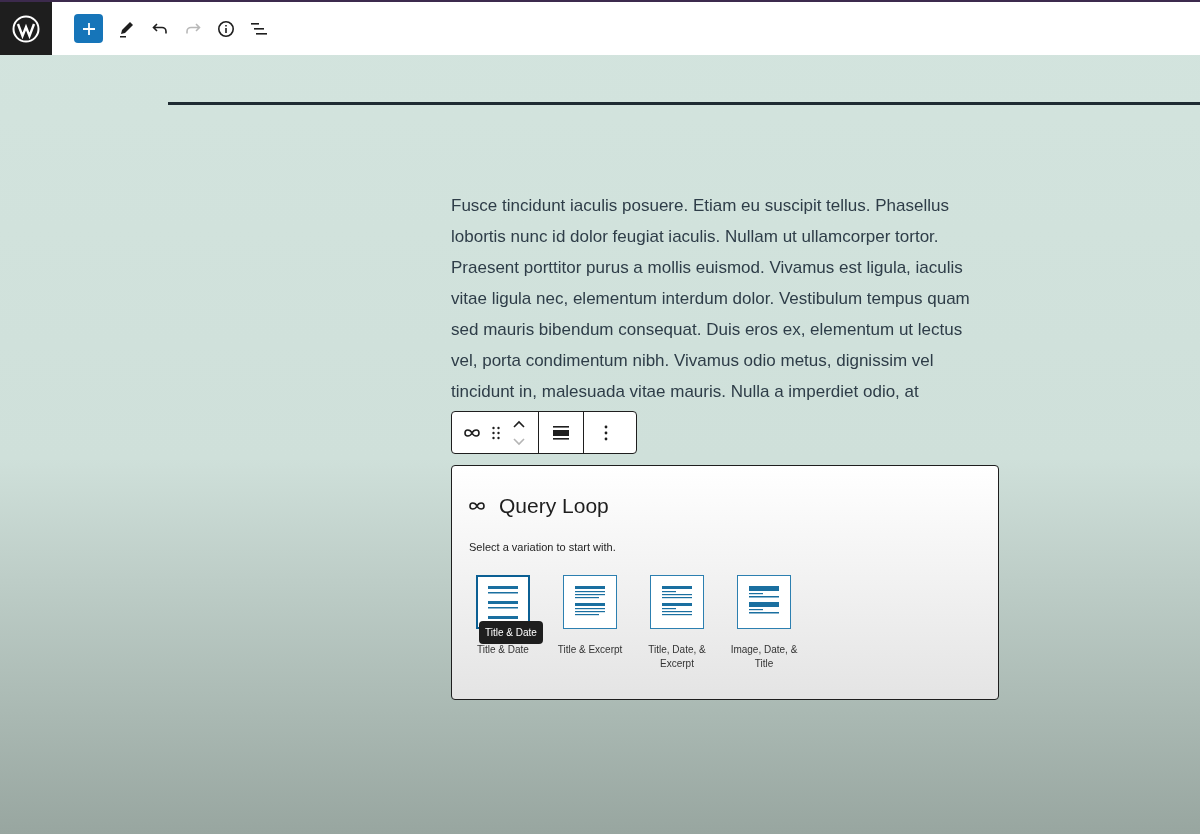 This screenshot has width=1200, height=834. Describe the element at coordinates (503, 650) in the screenshot. I see `variation-label: Title & Date` at that location.